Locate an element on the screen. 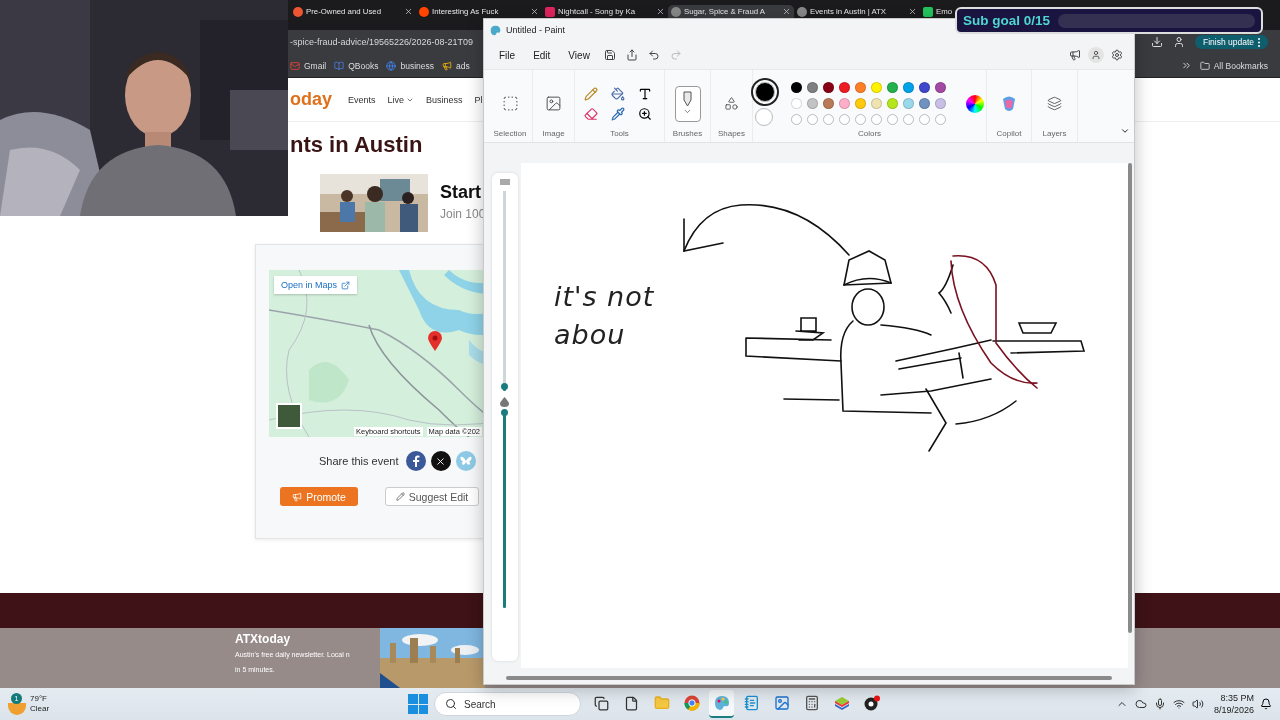 The image size is (1280, 720). nav-link: Live is located at coordinates (401, 99).